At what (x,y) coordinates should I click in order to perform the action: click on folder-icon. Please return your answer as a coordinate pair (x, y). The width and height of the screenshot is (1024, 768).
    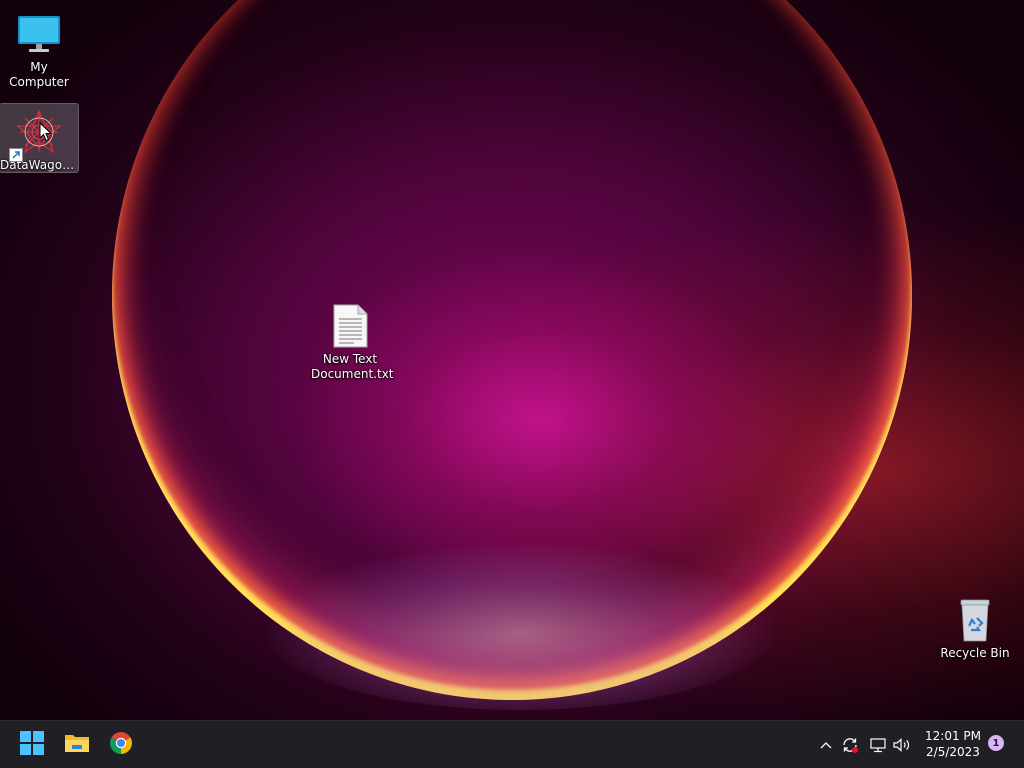
    Looking at the image, I should click on (77, 745).